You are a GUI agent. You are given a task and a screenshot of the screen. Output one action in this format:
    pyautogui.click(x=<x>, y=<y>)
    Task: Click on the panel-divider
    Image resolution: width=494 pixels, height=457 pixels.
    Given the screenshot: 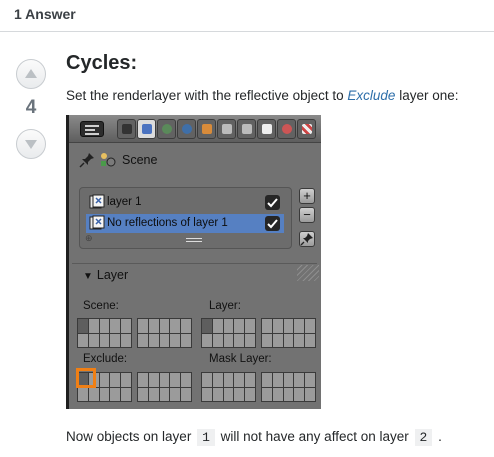 What is the action you would take?
    pyautogui.click(x=194, y=263)
    